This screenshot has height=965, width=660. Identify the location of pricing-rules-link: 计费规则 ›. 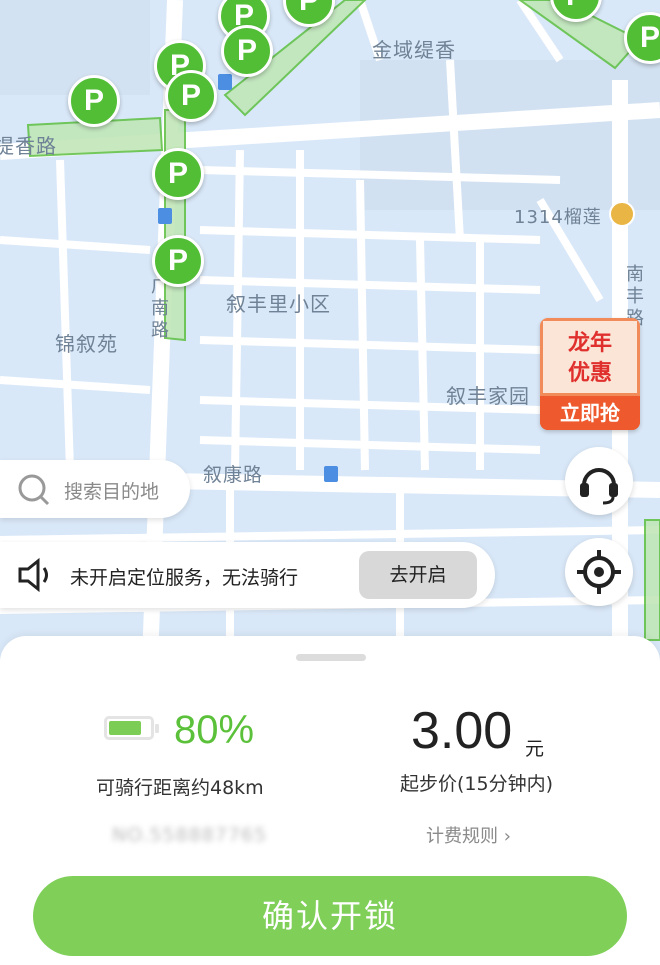
(468, 835).